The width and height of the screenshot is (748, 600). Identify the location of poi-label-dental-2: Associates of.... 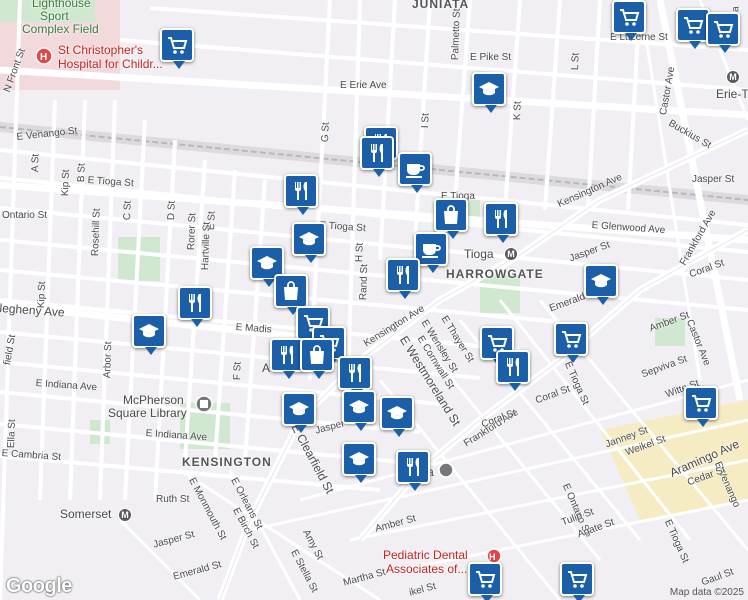
(426, 569).